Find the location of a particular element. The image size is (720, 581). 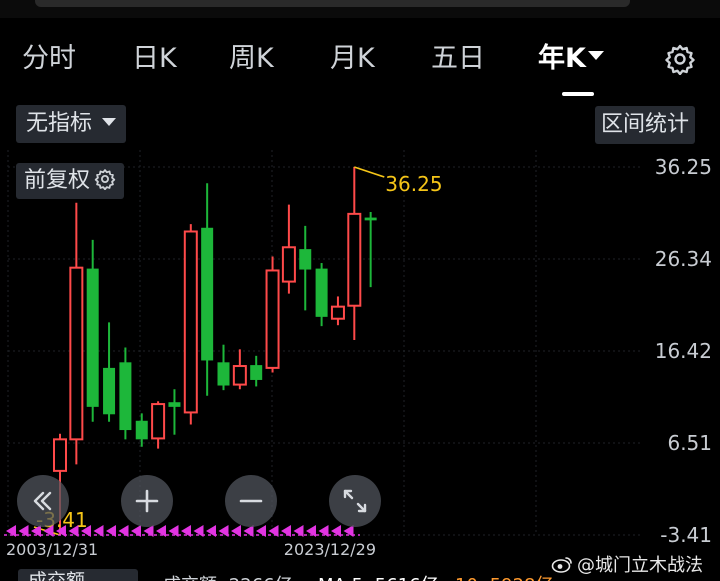

active-tab-indicator is located at coordinates (578, 94).